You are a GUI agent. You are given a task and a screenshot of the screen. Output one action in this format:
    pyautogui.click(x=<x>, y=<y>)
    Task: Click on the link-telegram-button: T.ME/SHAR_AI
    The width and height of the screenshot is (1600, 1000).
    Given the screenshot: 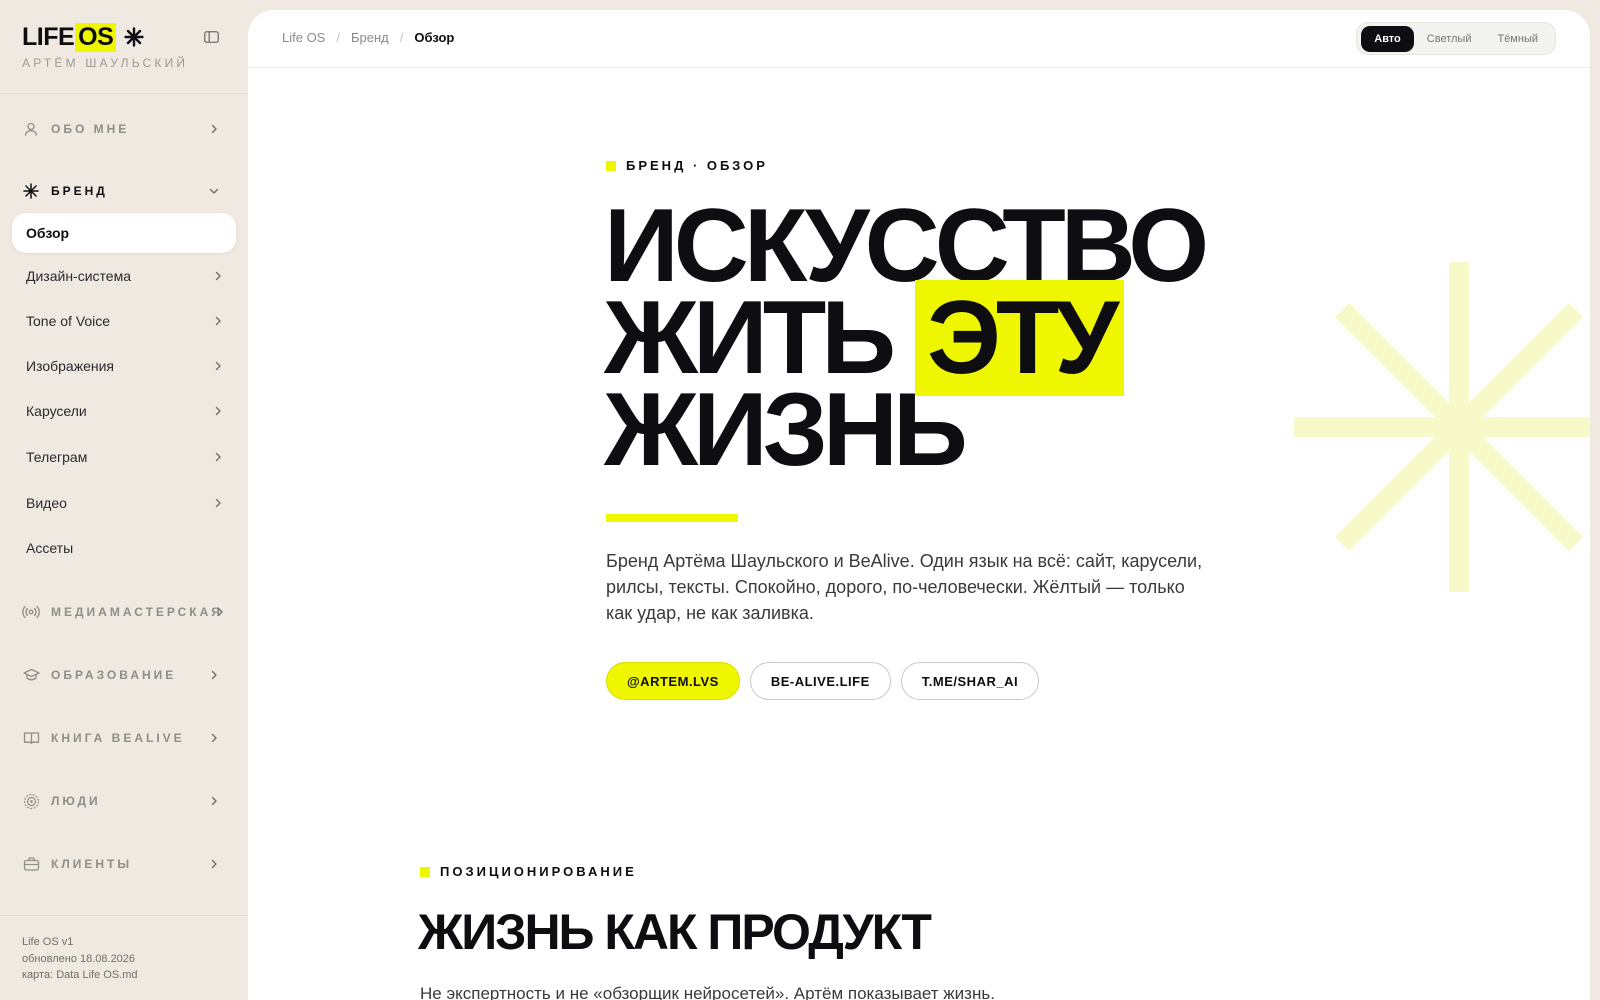 What is the action you would take?
    pyautogui.click(x=970, y=681)
    